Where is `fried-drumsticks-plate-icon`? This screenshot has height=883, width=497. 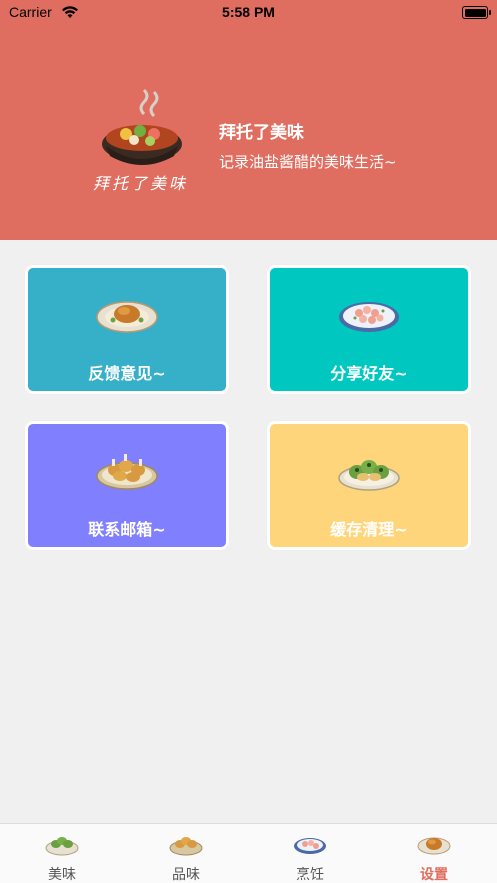 fried-drumsticks-plate-icon is located at coordinates (127, 472).